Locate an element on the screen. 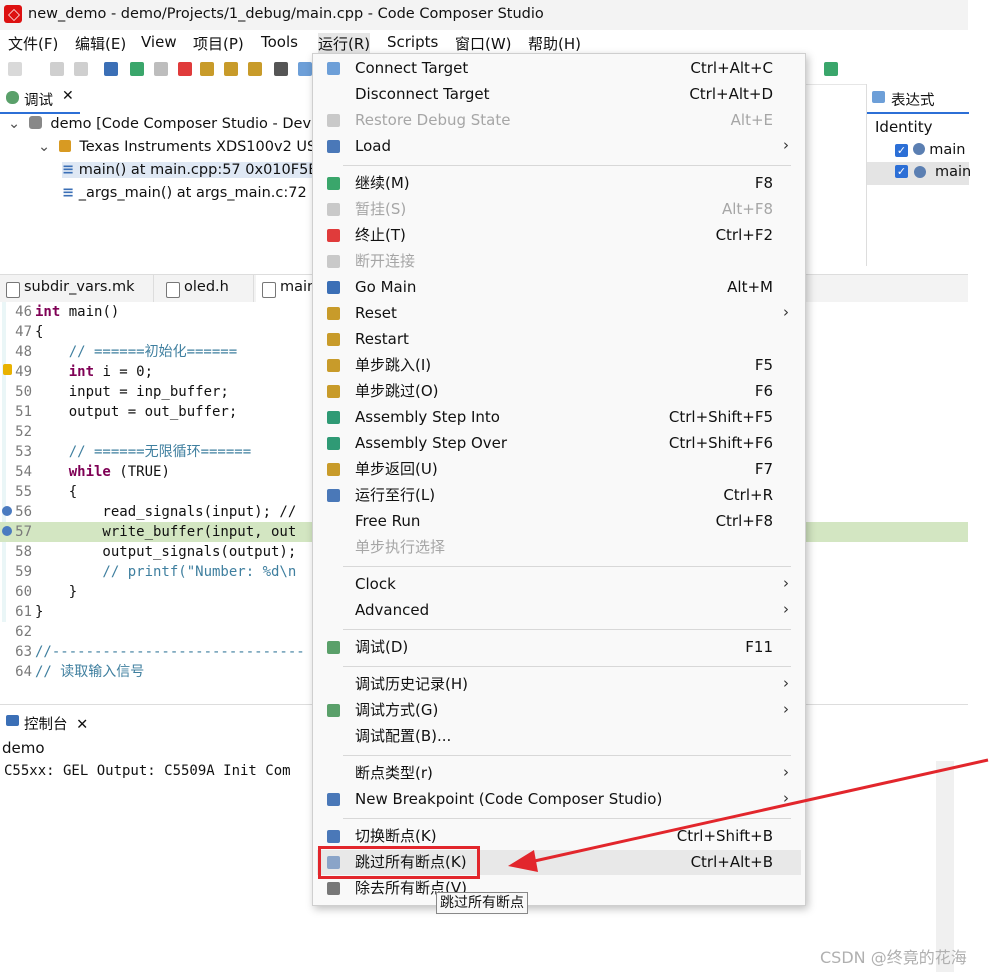 The width and height of the screenshot is (990, 972). menu-item-label: Clock is located at coordinates (375, 584).